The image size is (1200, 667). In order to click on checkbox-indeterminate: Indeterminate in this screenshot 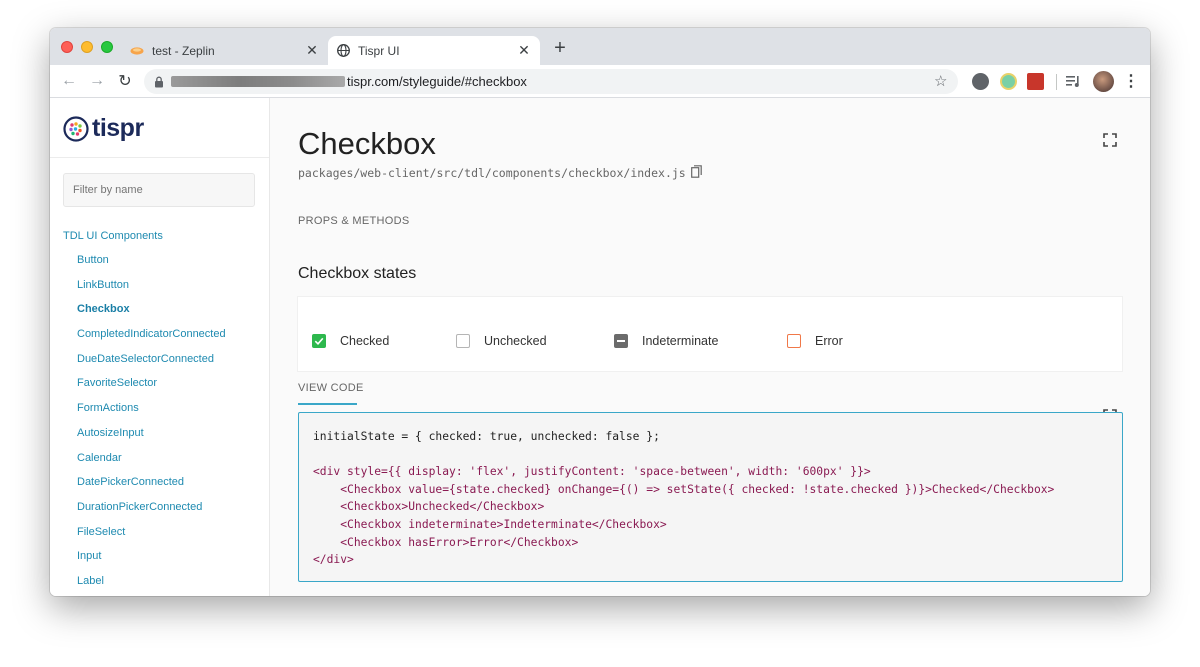, I will do `click(666, 341)`.